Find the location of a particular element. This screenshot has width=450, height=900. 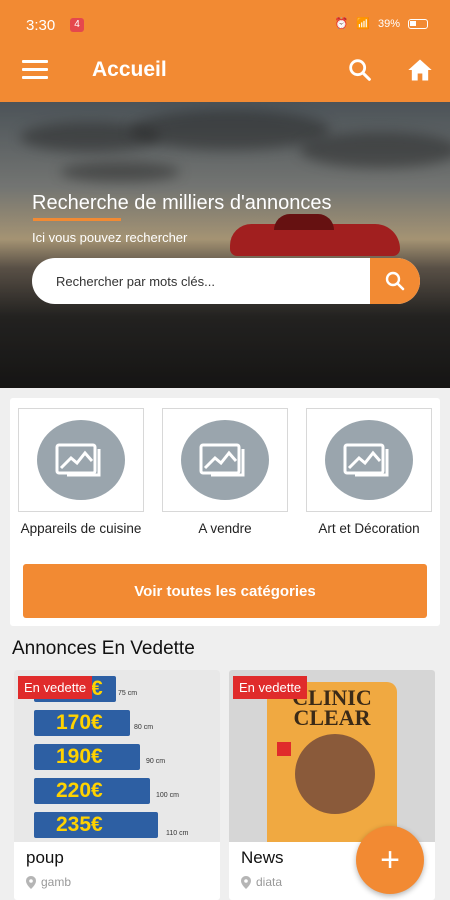

category-label: A vendre is located at coordinates (225, 528).